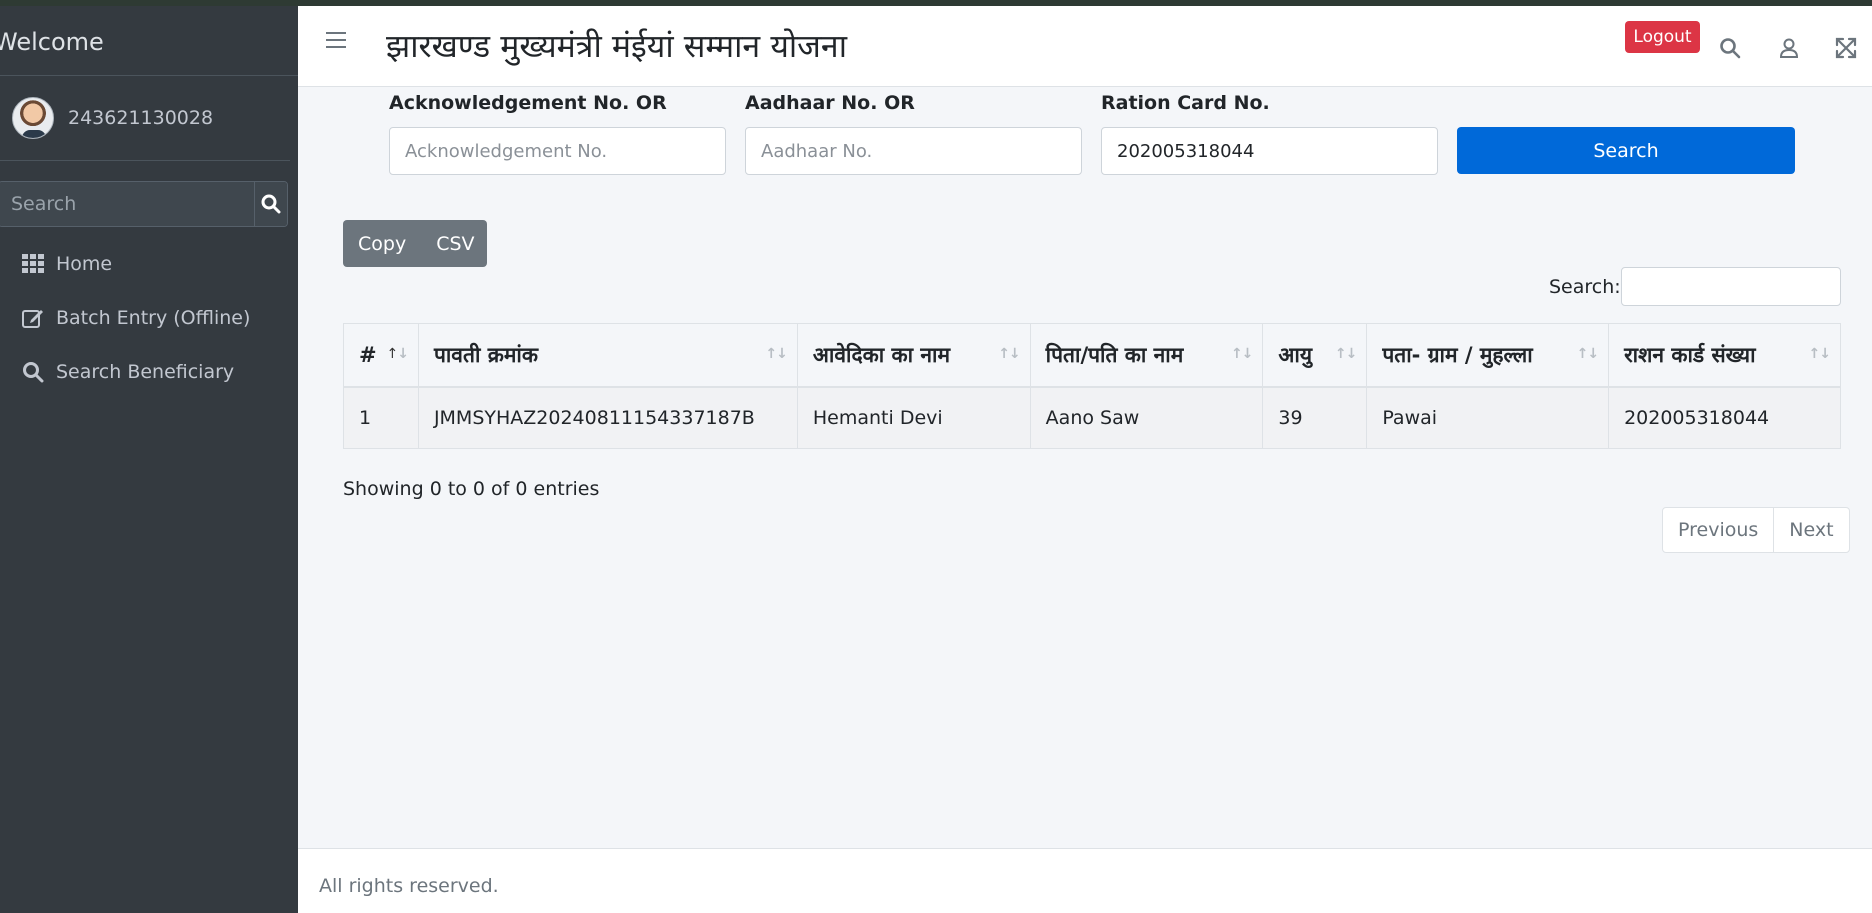  I want to click on sidebar-item-home: Home, so click(149, 264).